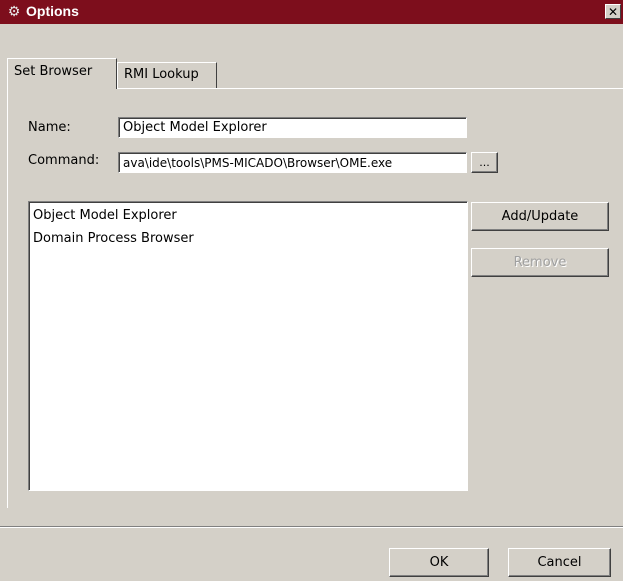  What do you see at coordinates (53, 71) in the screenshot?
I see `tab-label: Set Browser` at bounding box center [53, 71].